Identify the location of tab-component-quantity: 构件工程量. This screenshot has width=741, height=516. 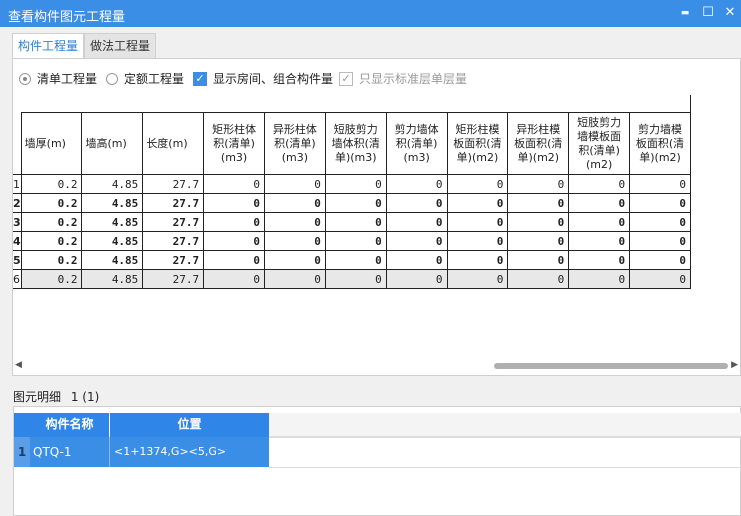
(48, 46).